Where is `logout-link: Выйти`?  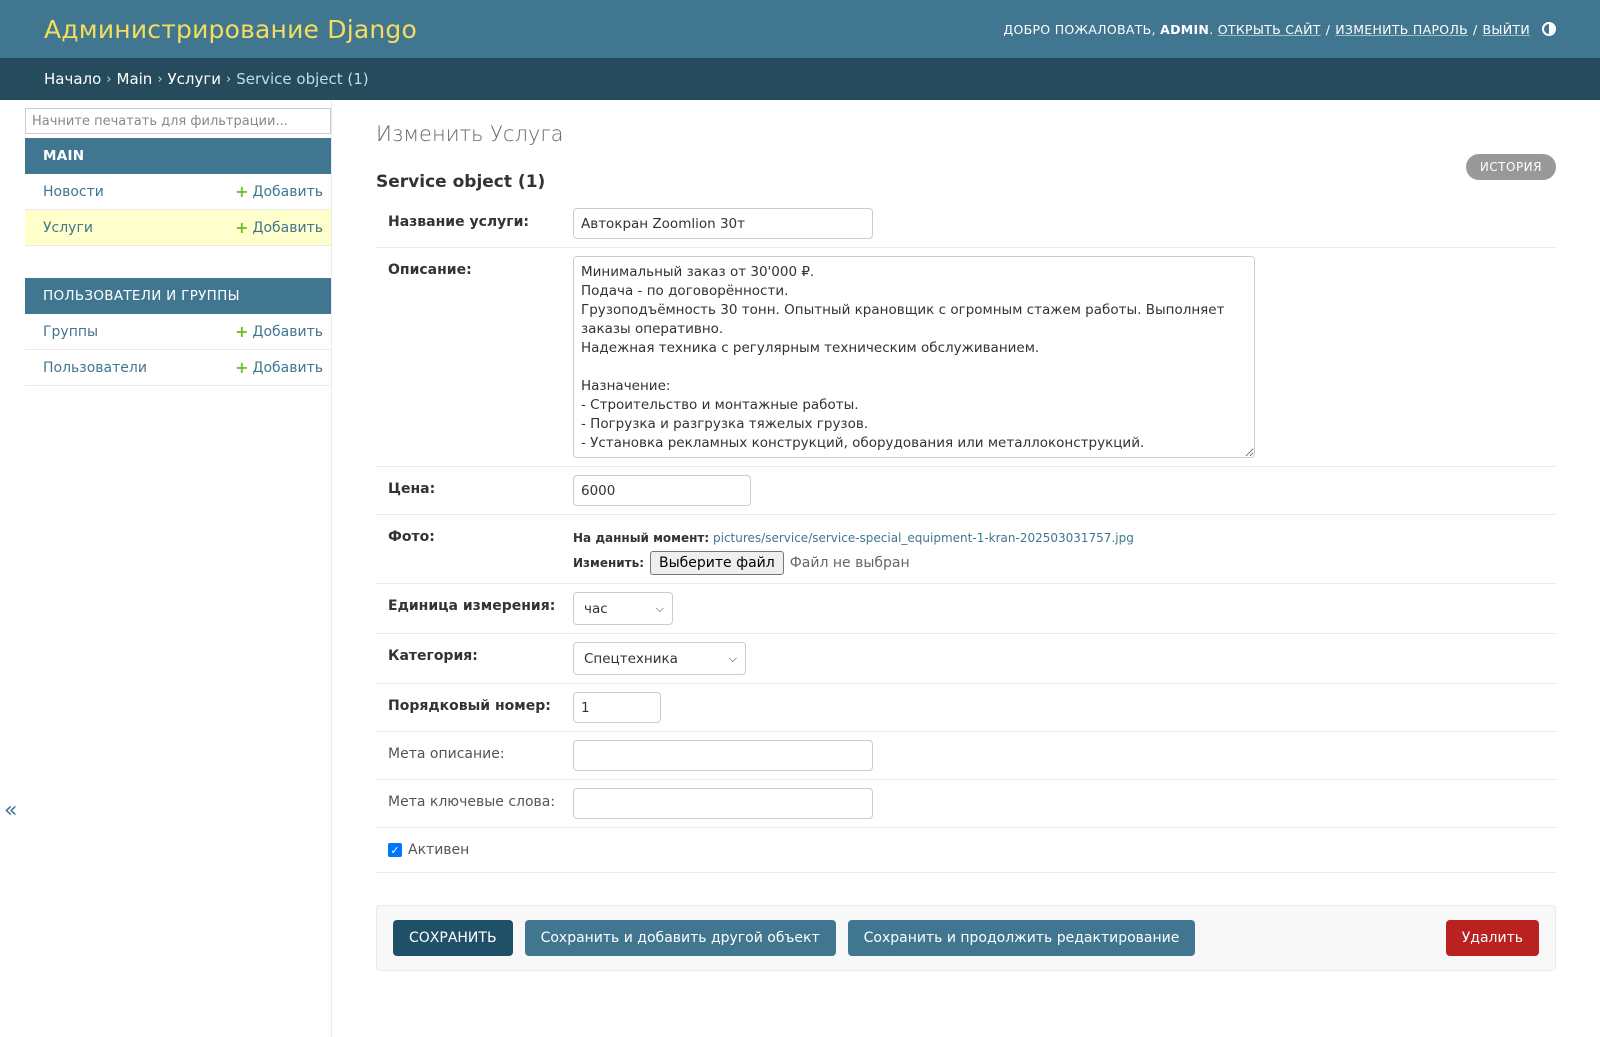
logout-link: Выйти is located at coordinates (1506, 29).